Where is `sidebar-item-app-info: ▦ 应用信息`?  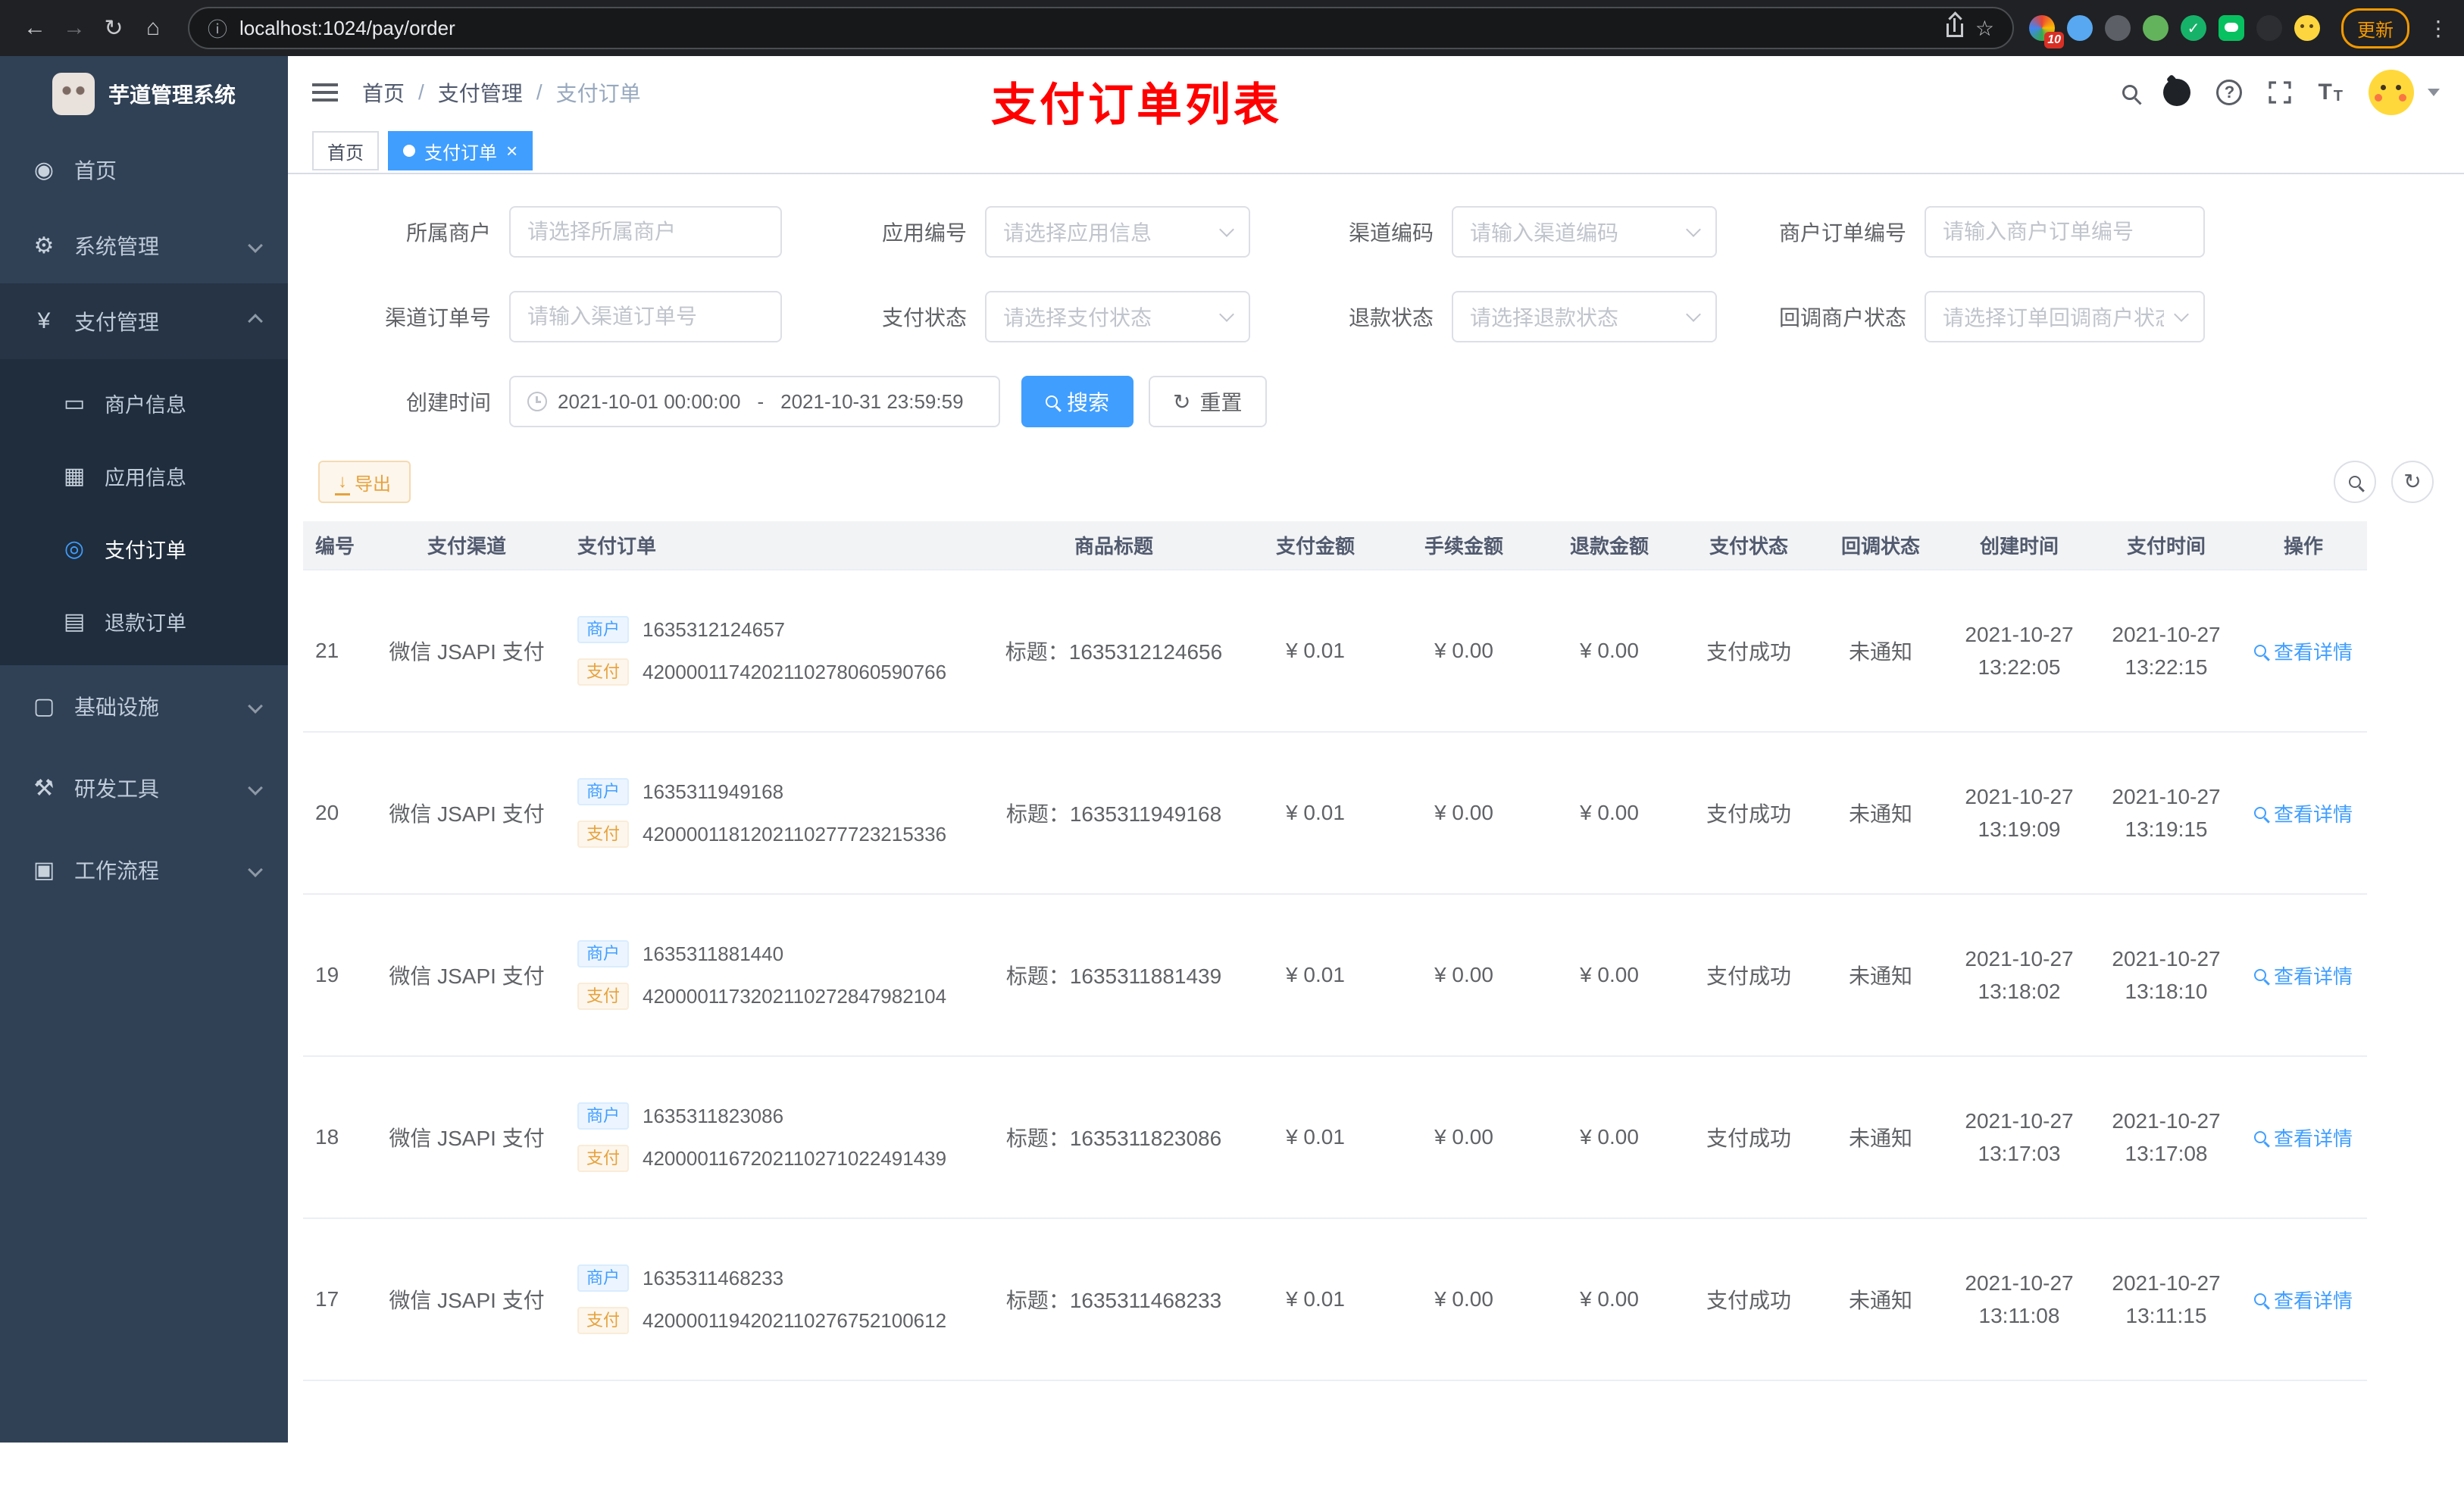 sidebar-item-app-info: ▦ 应用信息 is located at coordinates (144, 475).